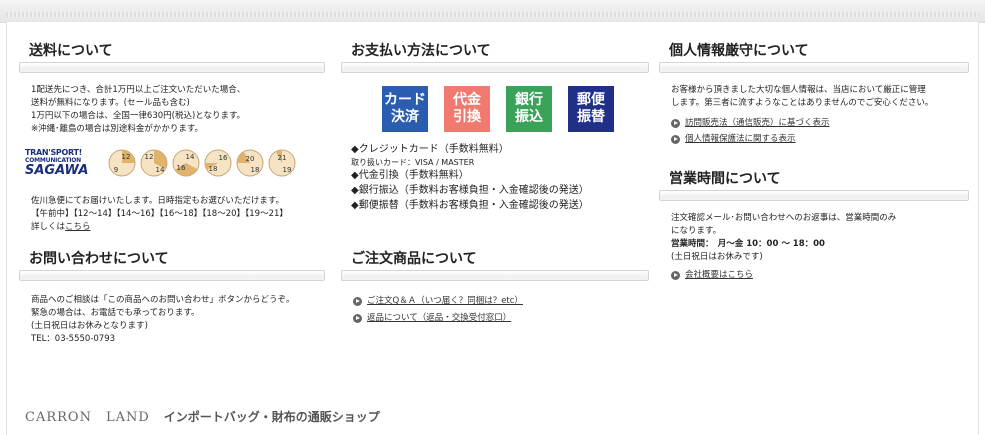 The width and height of the screenshot is (985, 435). I want to click on privacy-title: 個人情報厳守について, so click(739, 51).